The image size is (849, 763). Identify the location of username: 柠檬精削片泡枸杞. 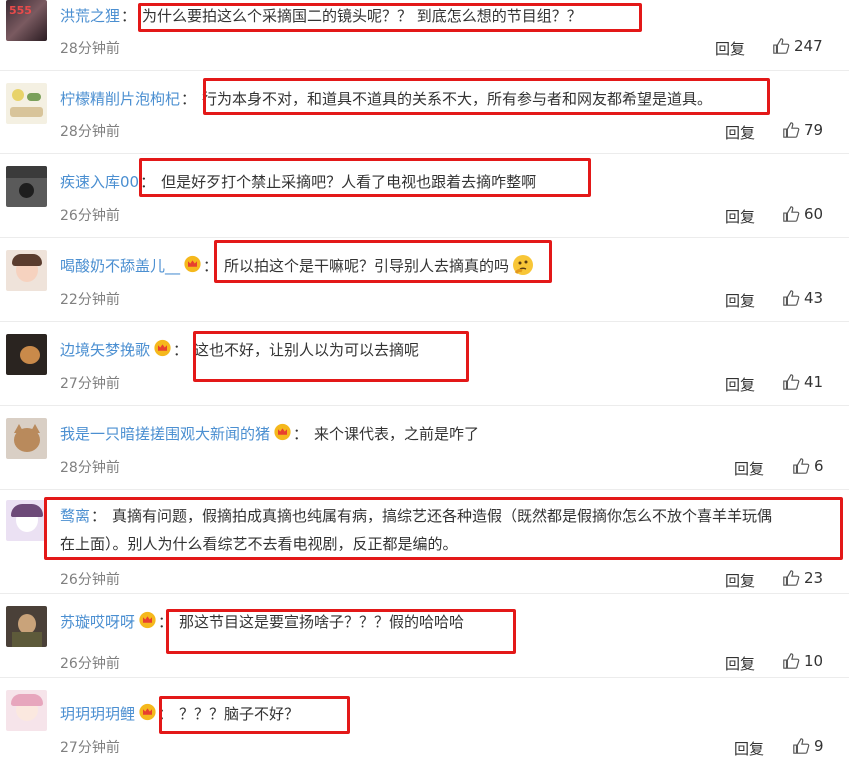
(120, 98).